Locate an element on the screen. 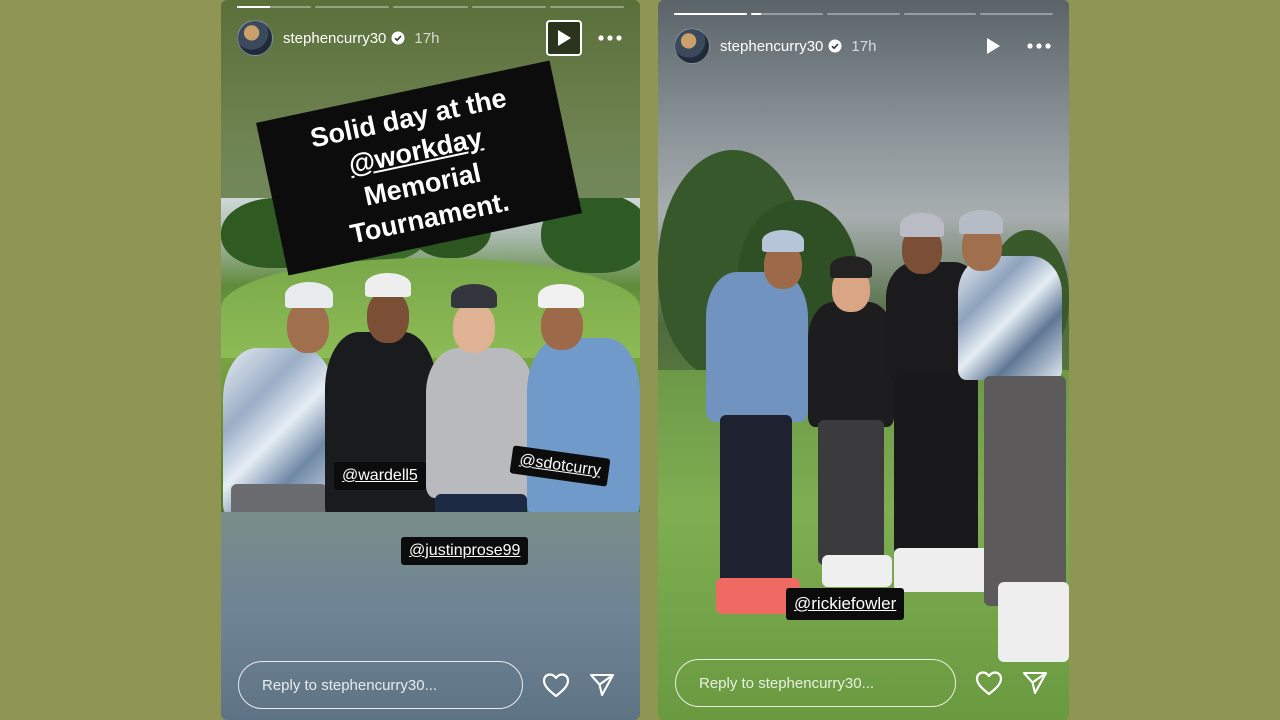 Image resolution: width=1280 pixels, height=720 pixels. mention-tag-justinprose99: @justinprose99 is located at coordinates (465, 551).